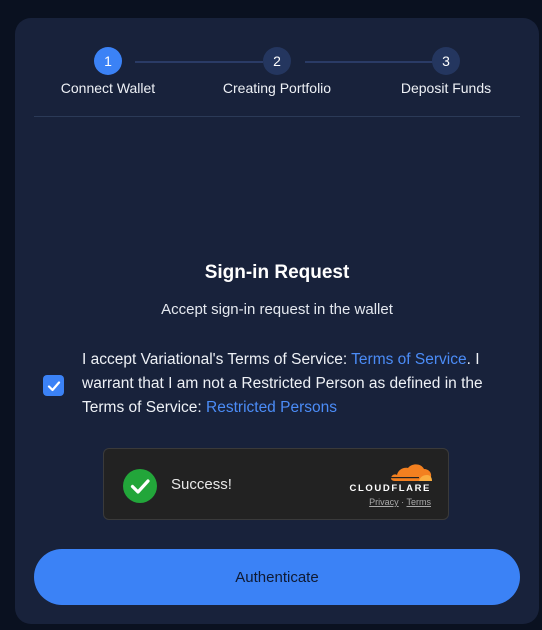  Describe the element at coordinates (140, 486) in the screenshot. I see `success-check-icon` at that location.